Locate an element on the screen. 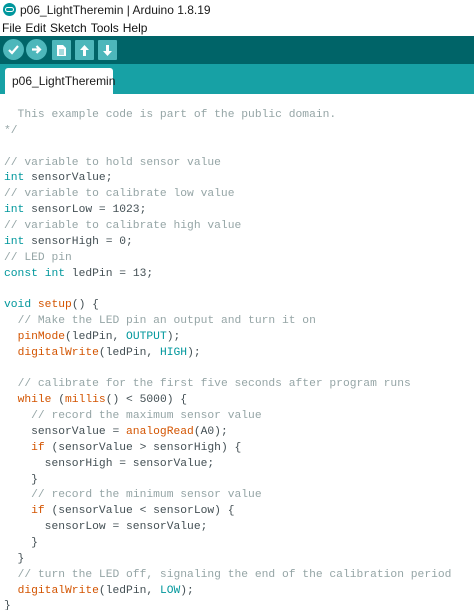  code-token: analogRead is located at coordinates (160, 432).